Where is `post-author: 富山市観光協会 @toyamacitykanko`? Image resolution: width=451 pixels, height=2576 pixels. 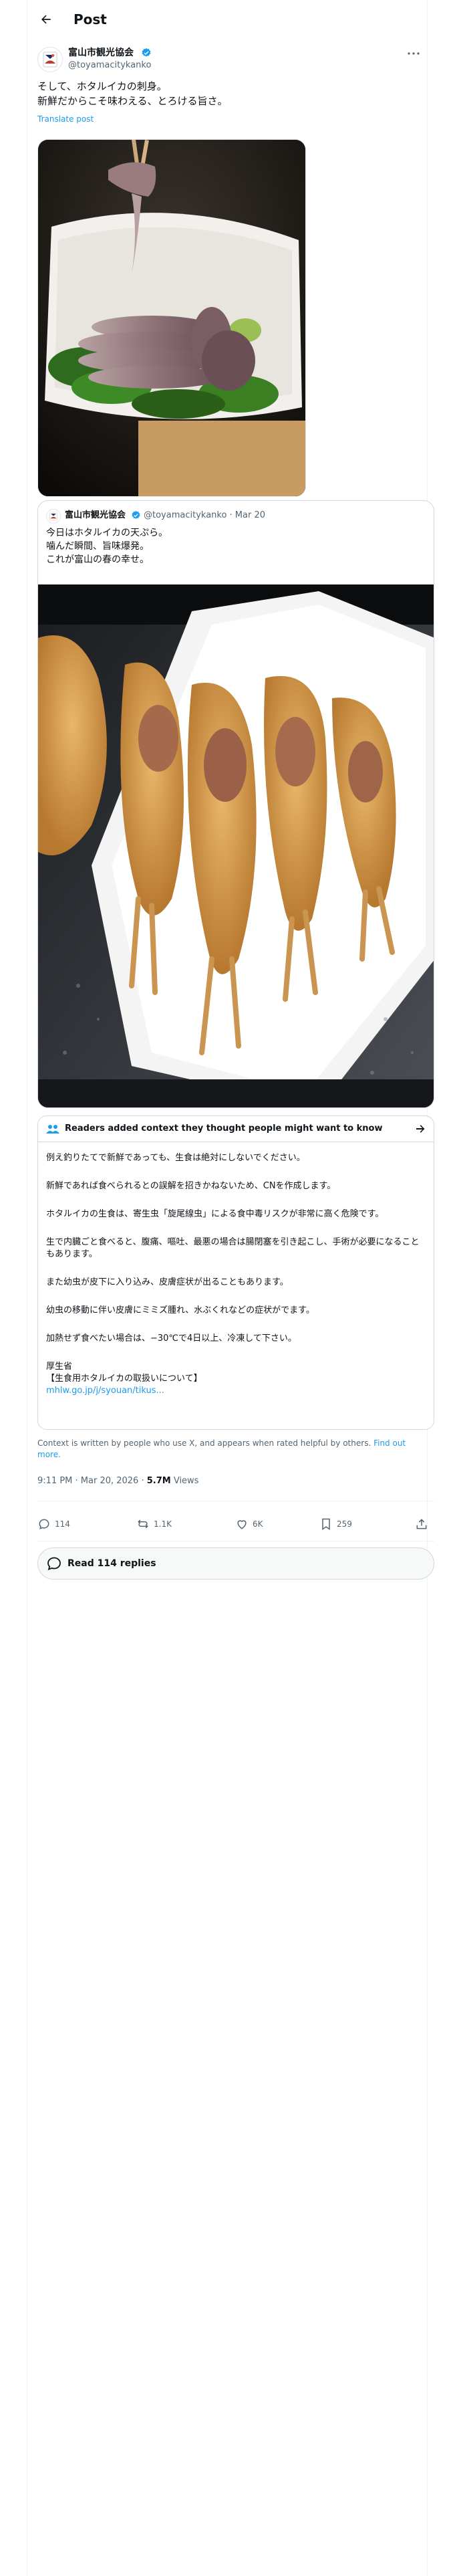 post-author: 富山市観光協会 @toyamacitykanko is located at coordinates (231, 59).